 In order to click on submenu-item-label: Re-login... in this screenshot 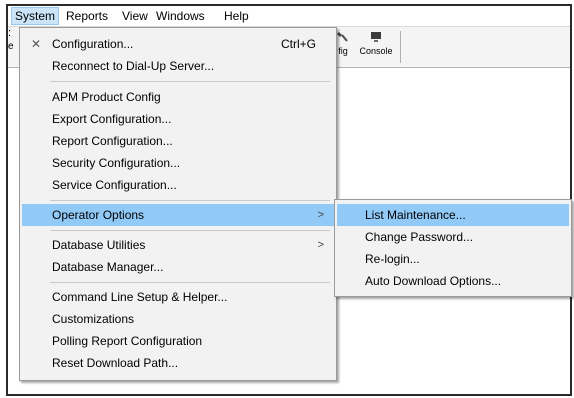, I will do `click(392, 259)`.